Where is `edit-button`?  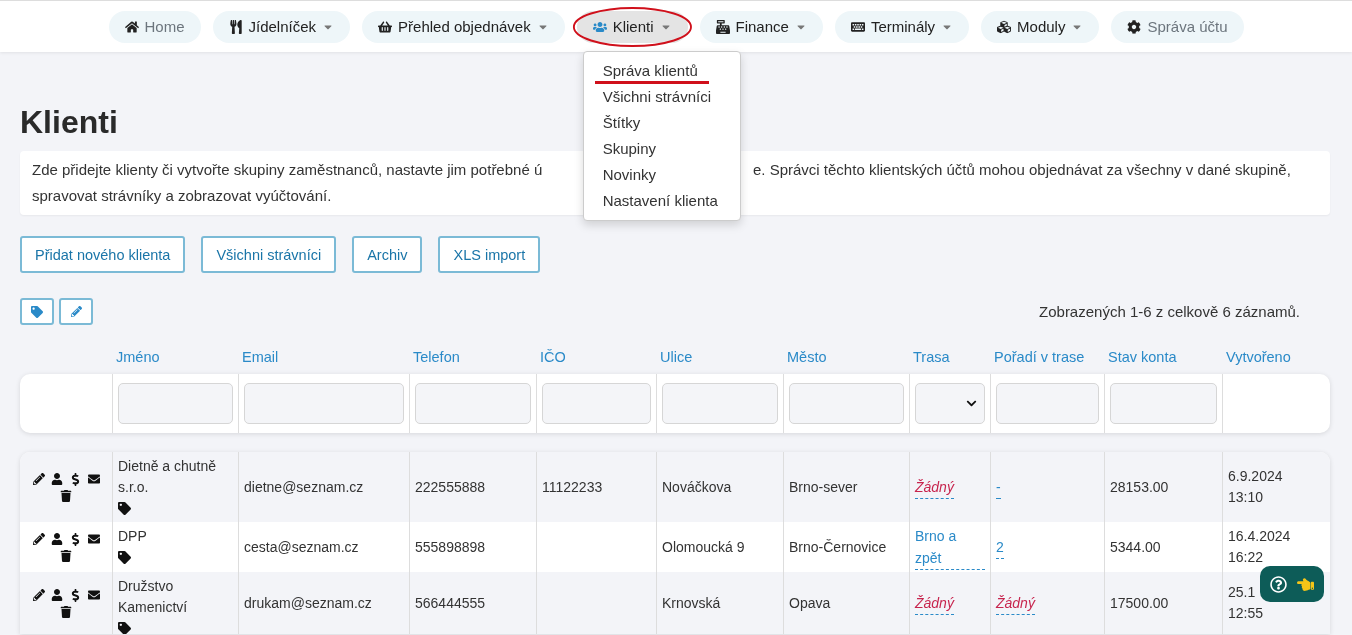
edit-button is located at coordinates (76, 311).